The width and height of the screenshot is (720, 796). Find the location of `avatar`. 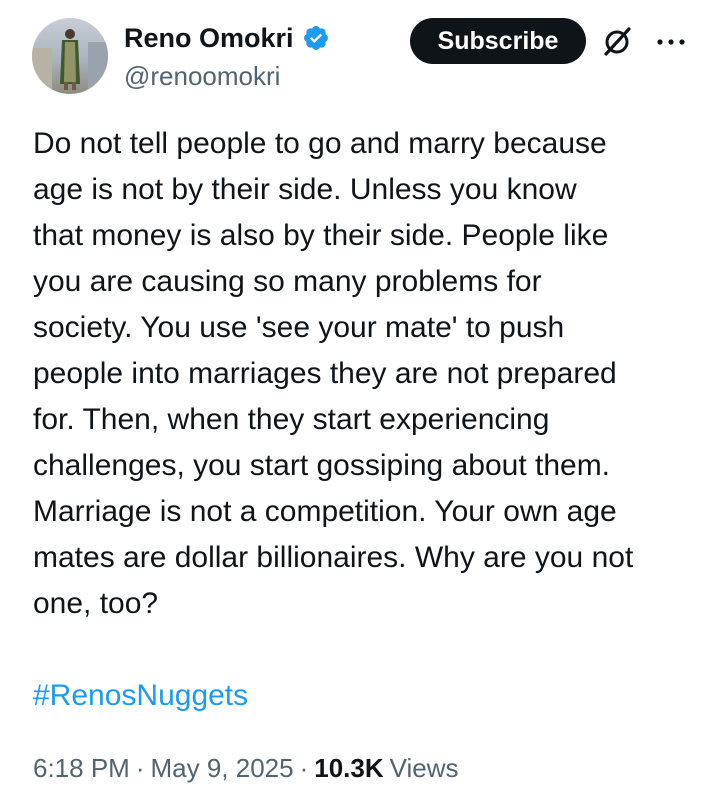

avatar is located at coordinates (70, 56).